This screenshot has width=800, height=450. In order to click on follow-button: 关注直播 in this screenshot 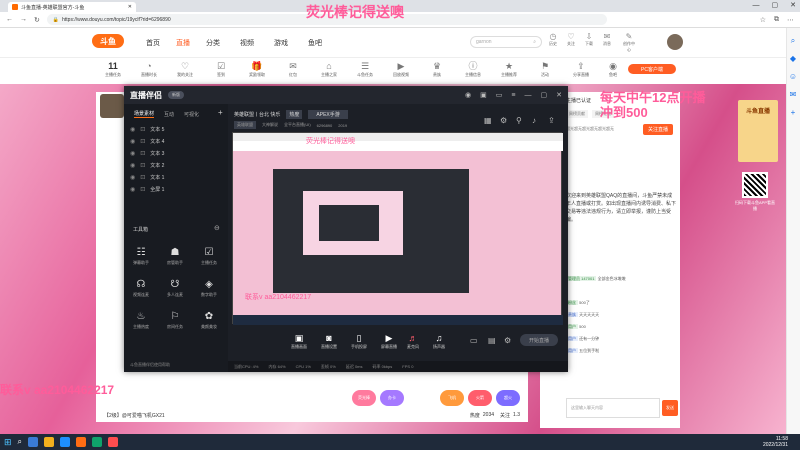, I will do `click(658, 129)`.